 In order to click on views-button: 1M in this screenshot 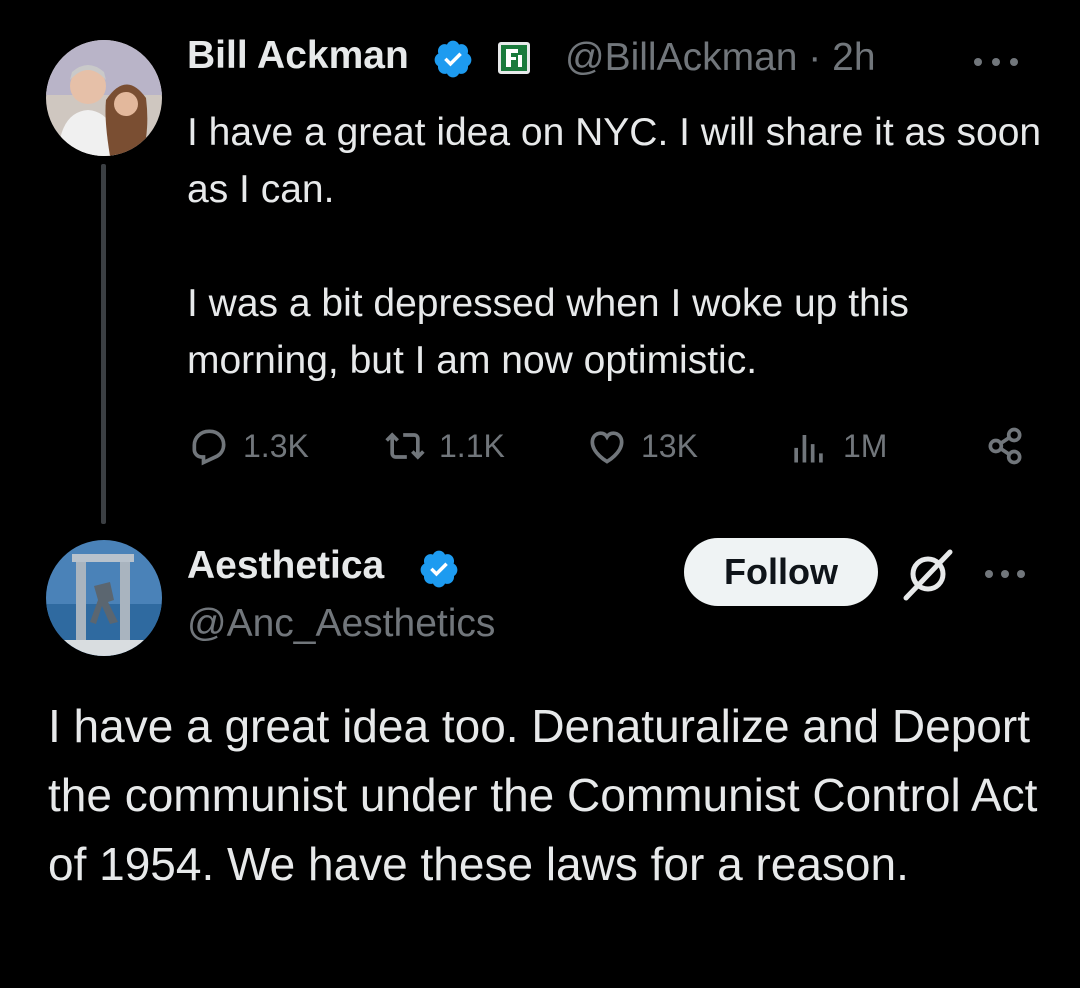, I will do `click(837, 446)`.